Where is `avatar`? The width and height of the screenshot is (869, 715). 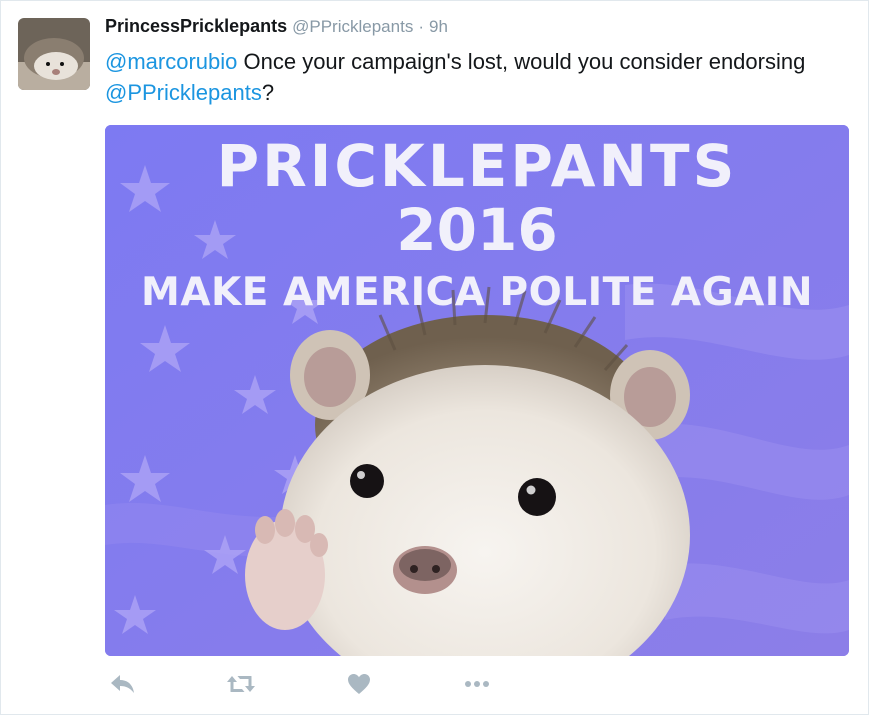
avatar is located at coordinates (54, 54).